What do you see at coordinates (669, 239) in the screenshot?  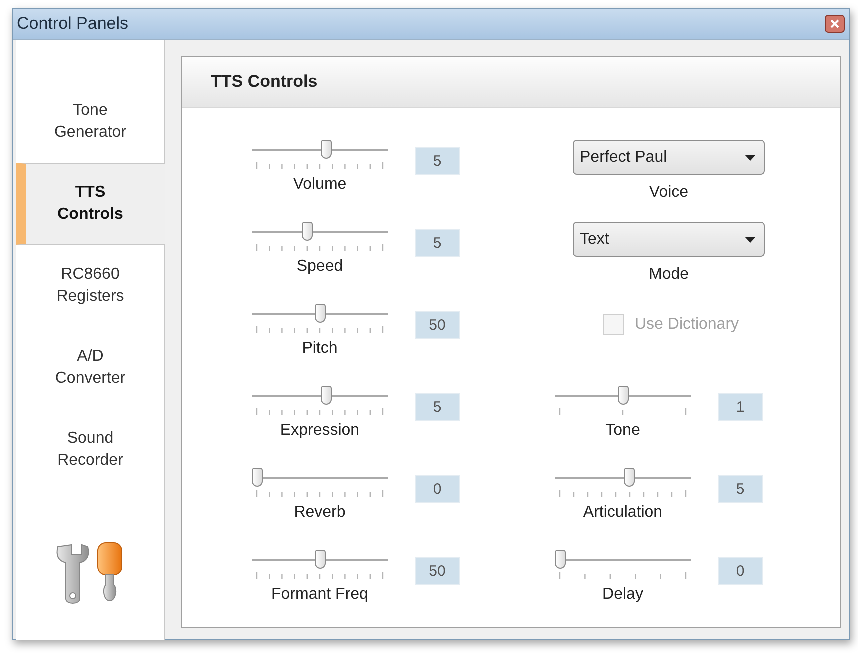 I see `dropdown: Text` at bounding box center [669, 239].